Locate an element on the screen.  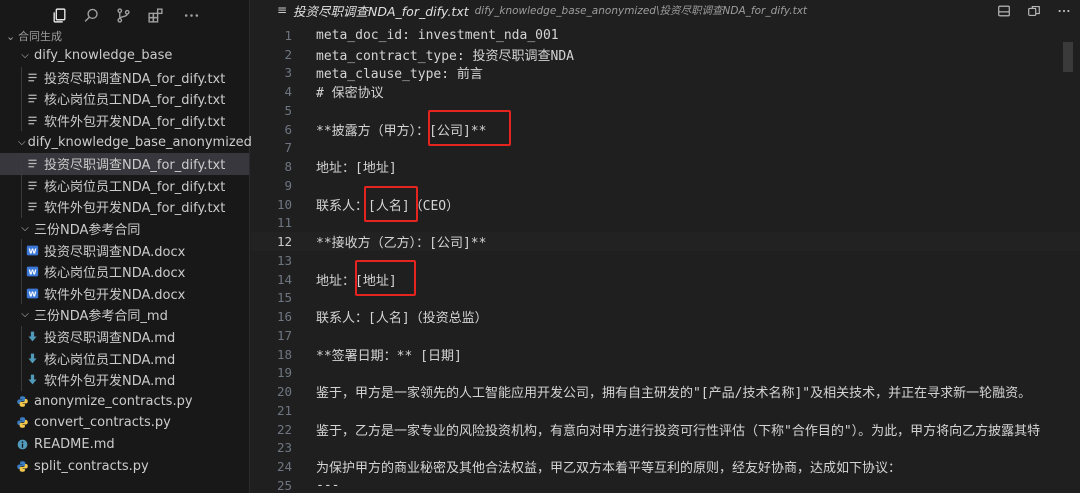
tree-item-label: dify_knowledge_base is located at coordinates (103, 56).